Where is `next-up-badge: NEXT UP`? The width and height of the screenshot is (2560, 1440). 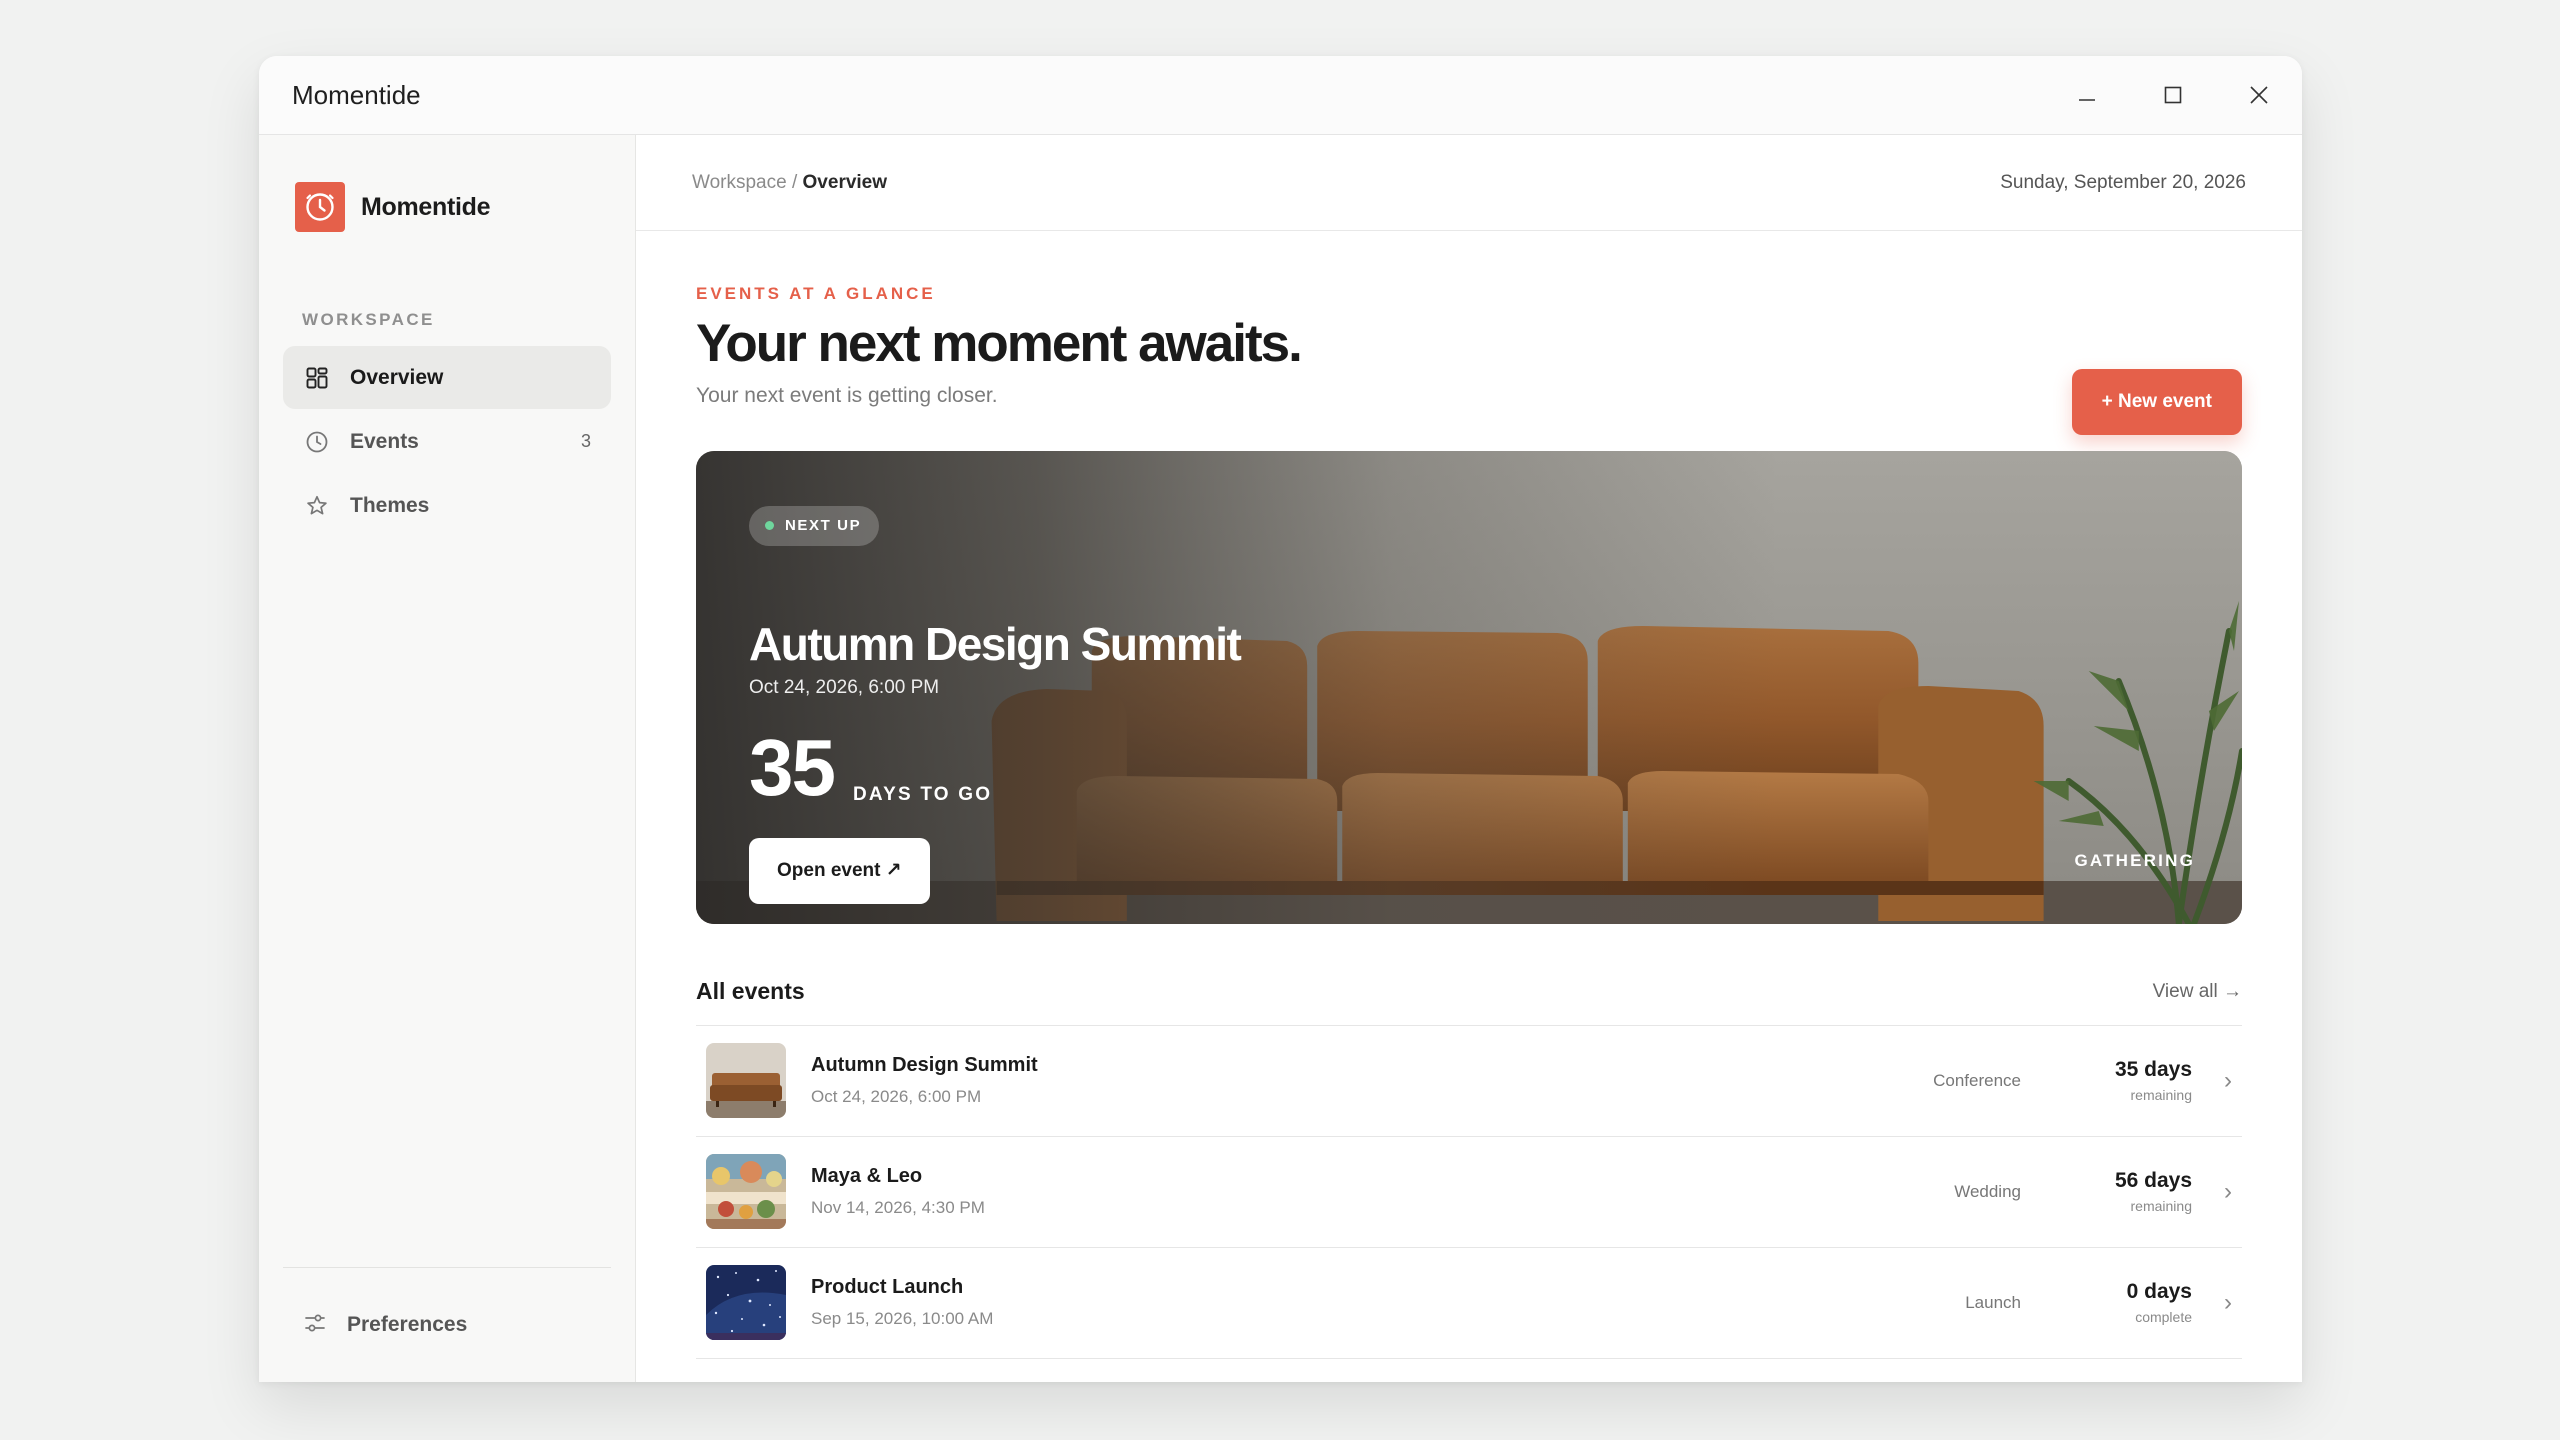
next-up-badge: NEXT UP is located at coordinates (814, 525).